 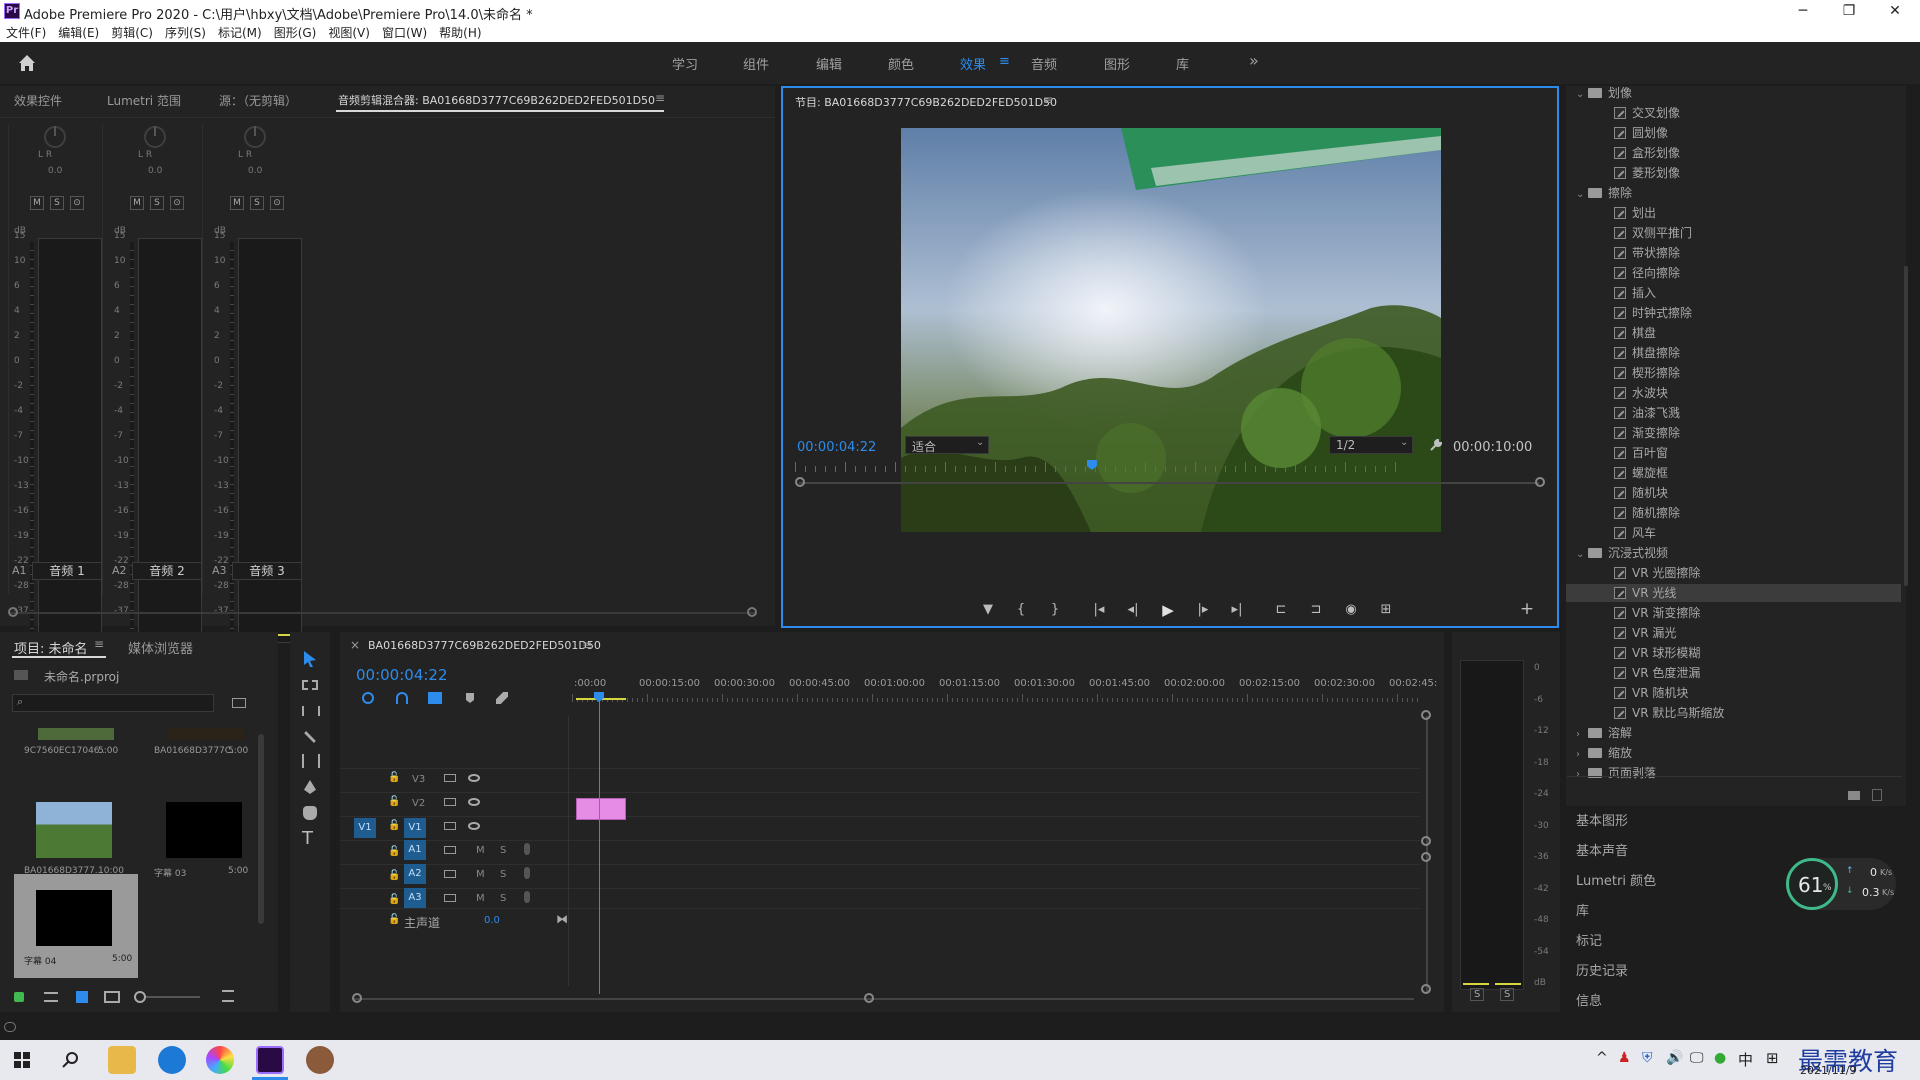 What do you see at coordinates (228, 996) in the screenshot?
I see `sort-icon` at bounding box center [228, 996].